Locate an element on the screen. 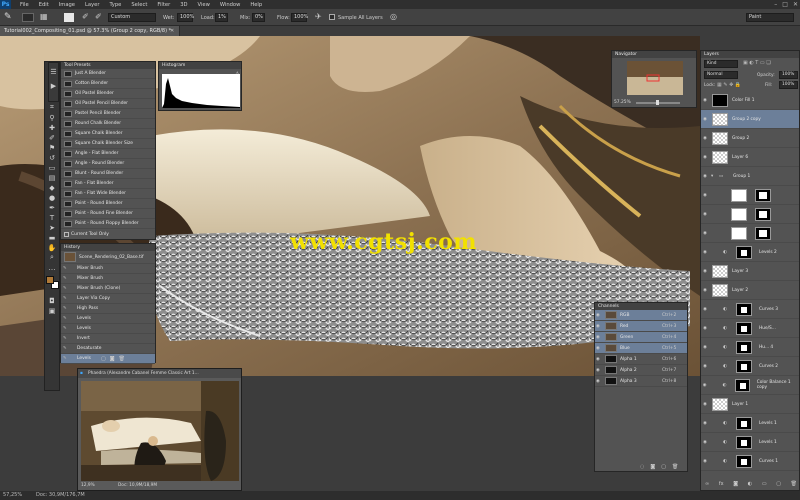  crop-tool-icon: ⌗ is located at coordinates (52, 107).